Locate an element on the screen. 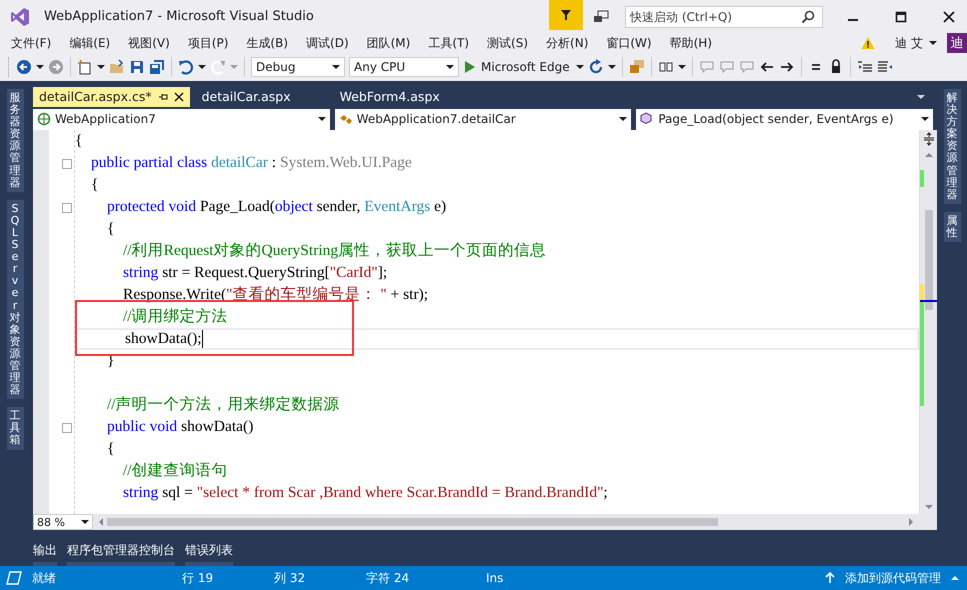  class-dropdown: WebApplication7.detailCar is located at coordinates (483, 119).